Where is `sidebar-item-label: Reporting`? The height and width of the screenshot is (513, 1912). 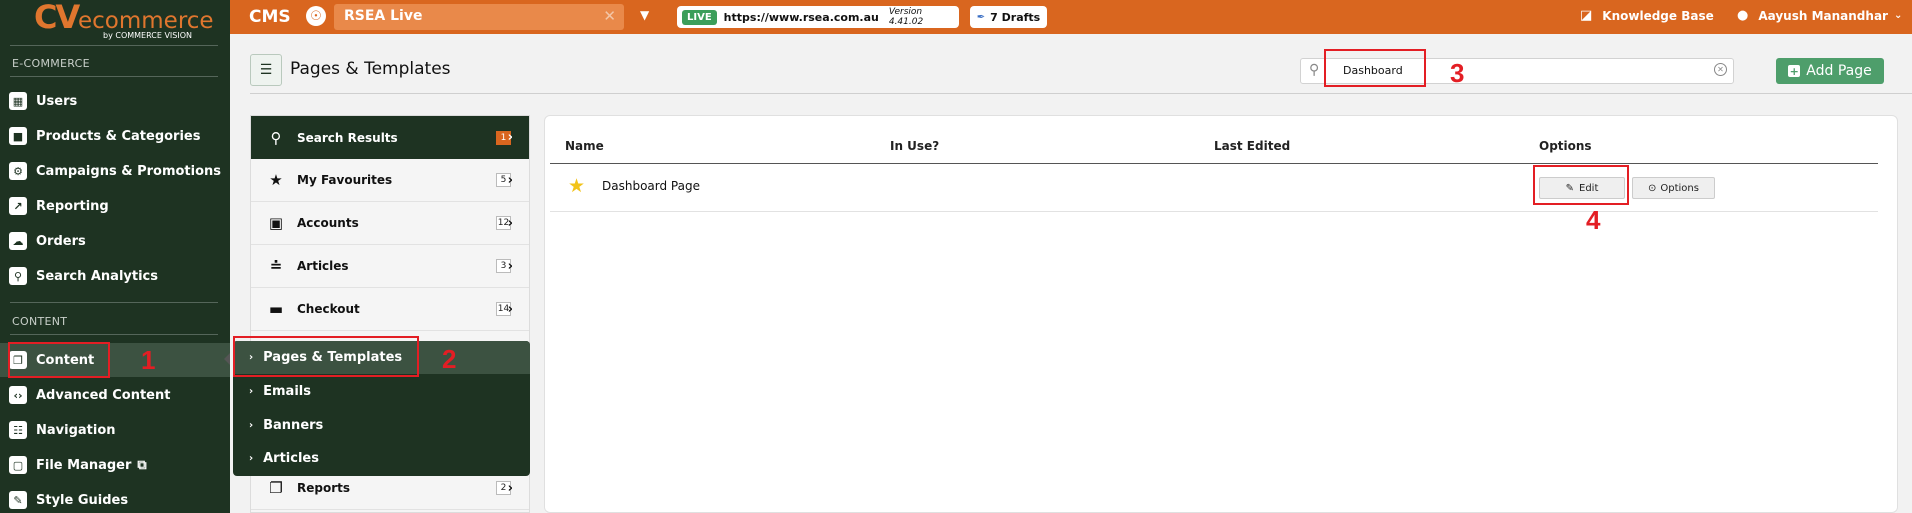
sidebar-item-label: Reporting is located at coordinates (72, 206).